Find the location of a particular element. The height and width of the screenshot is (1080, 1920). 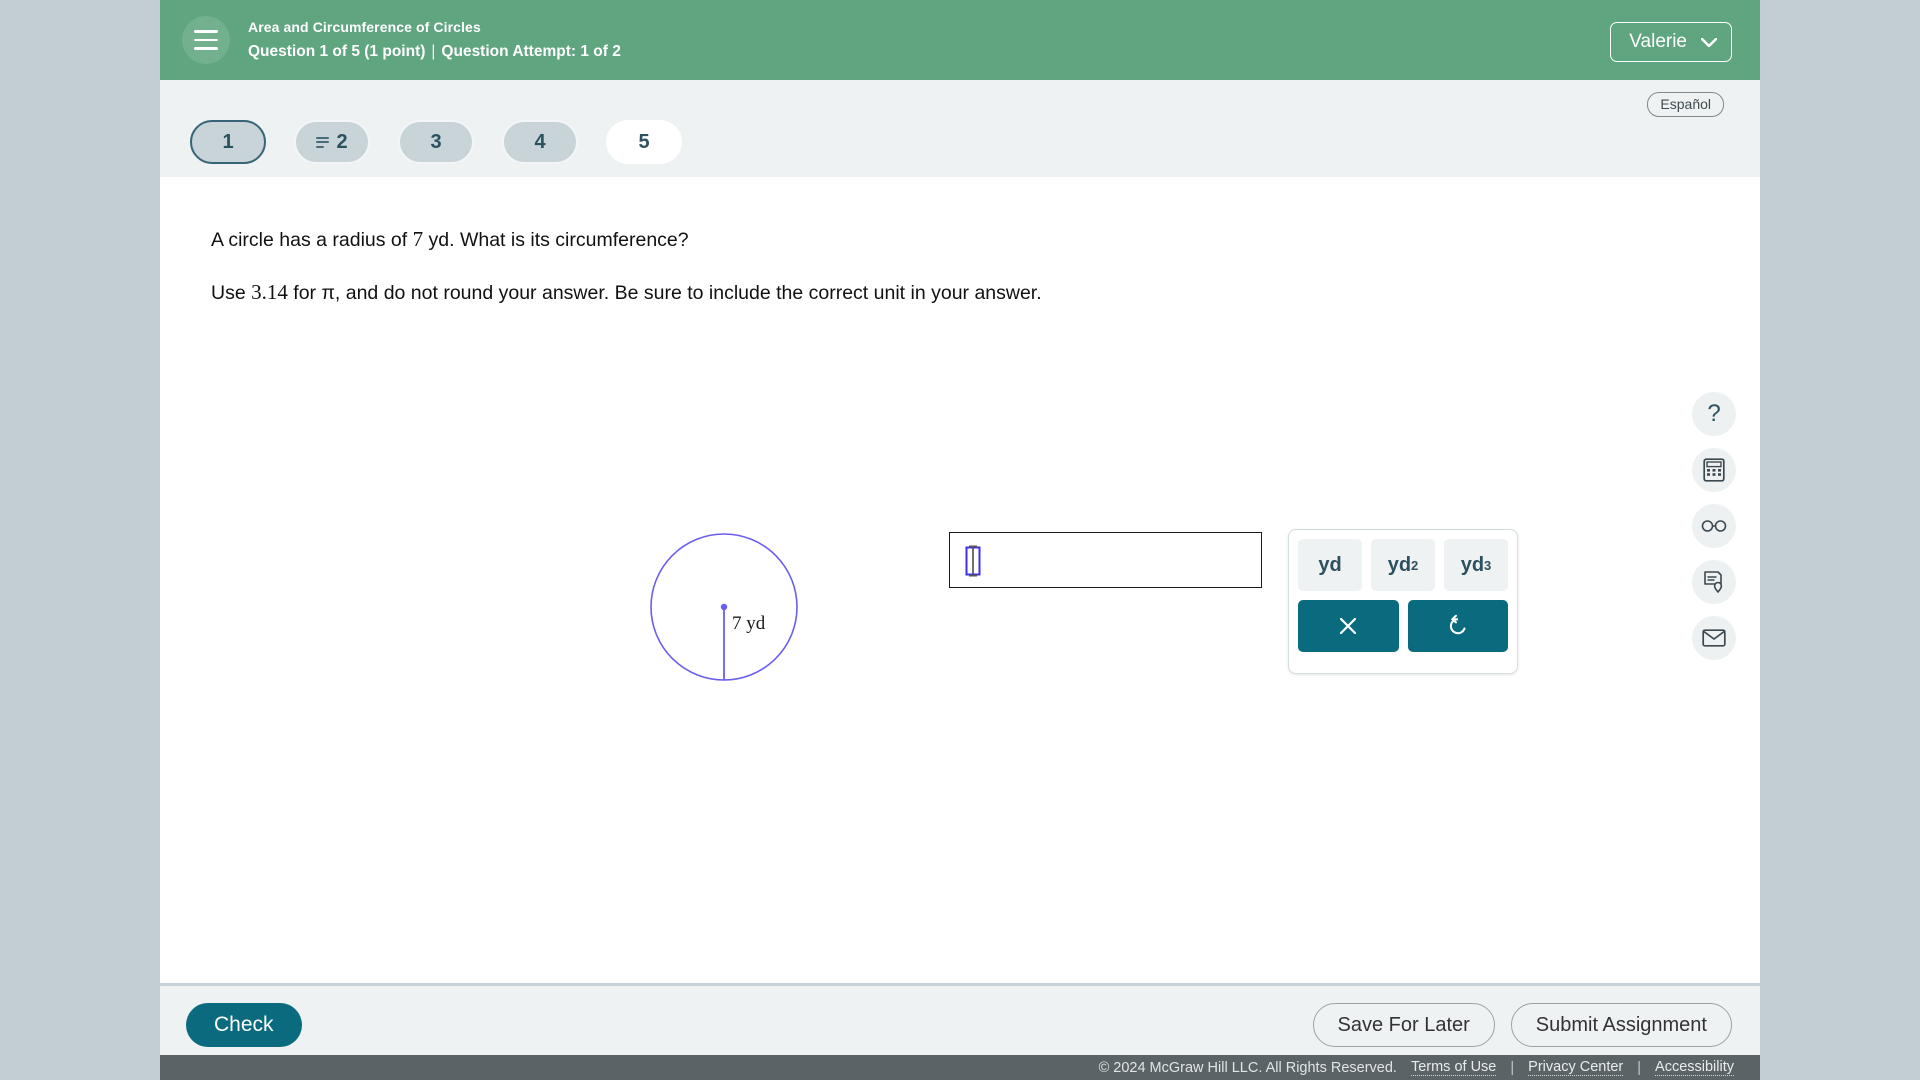

accessibility-link: Accessibility is located at coordinates (1694, 1067).